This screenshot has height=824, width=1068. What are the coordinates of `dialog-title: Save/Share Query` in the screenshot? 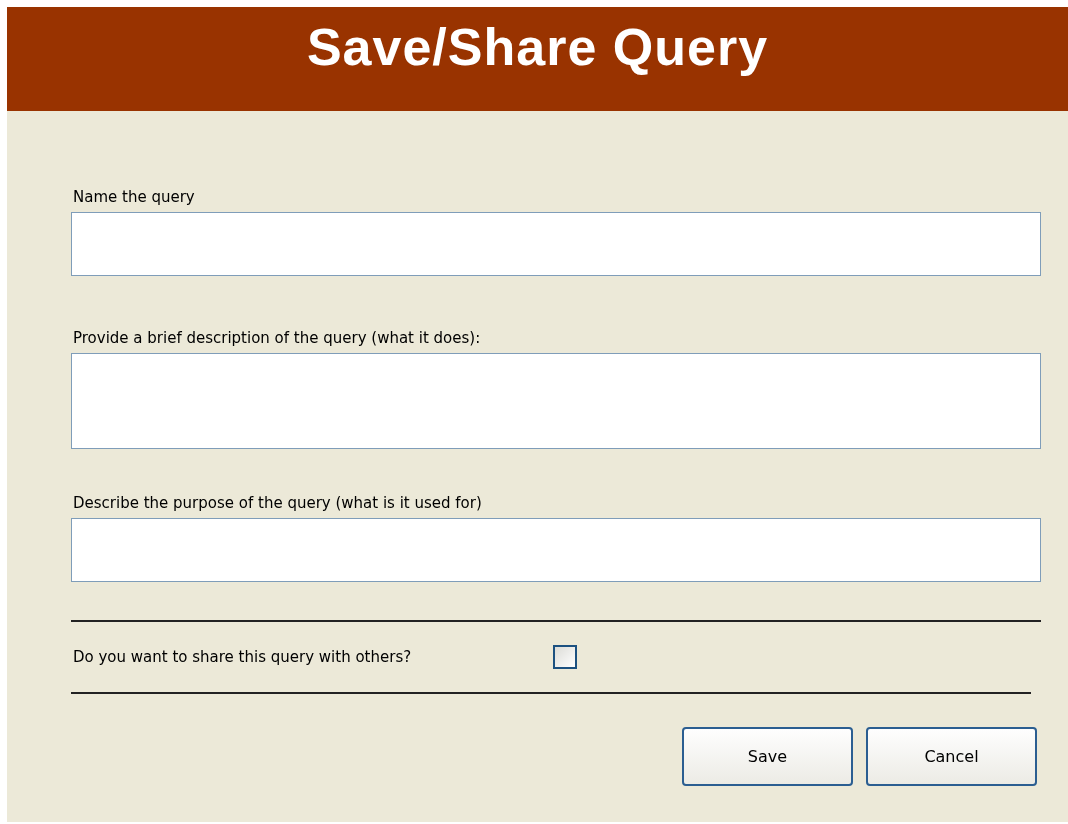 It's located at (537, 47).